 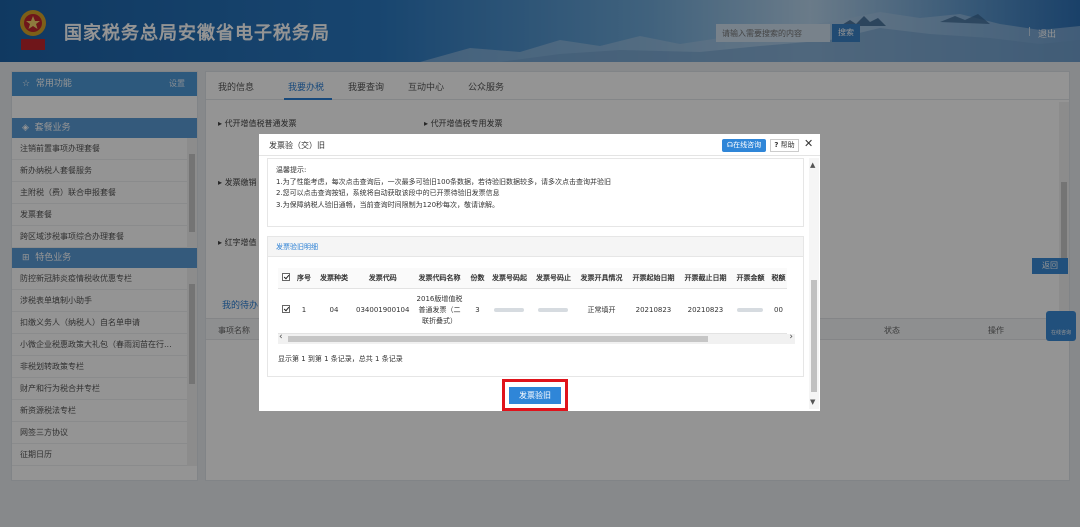 What do you see at coordinates (281, 337) in the screenshot?
I see `scroll-left-icon: ‹` at bounding box center [281, 337].